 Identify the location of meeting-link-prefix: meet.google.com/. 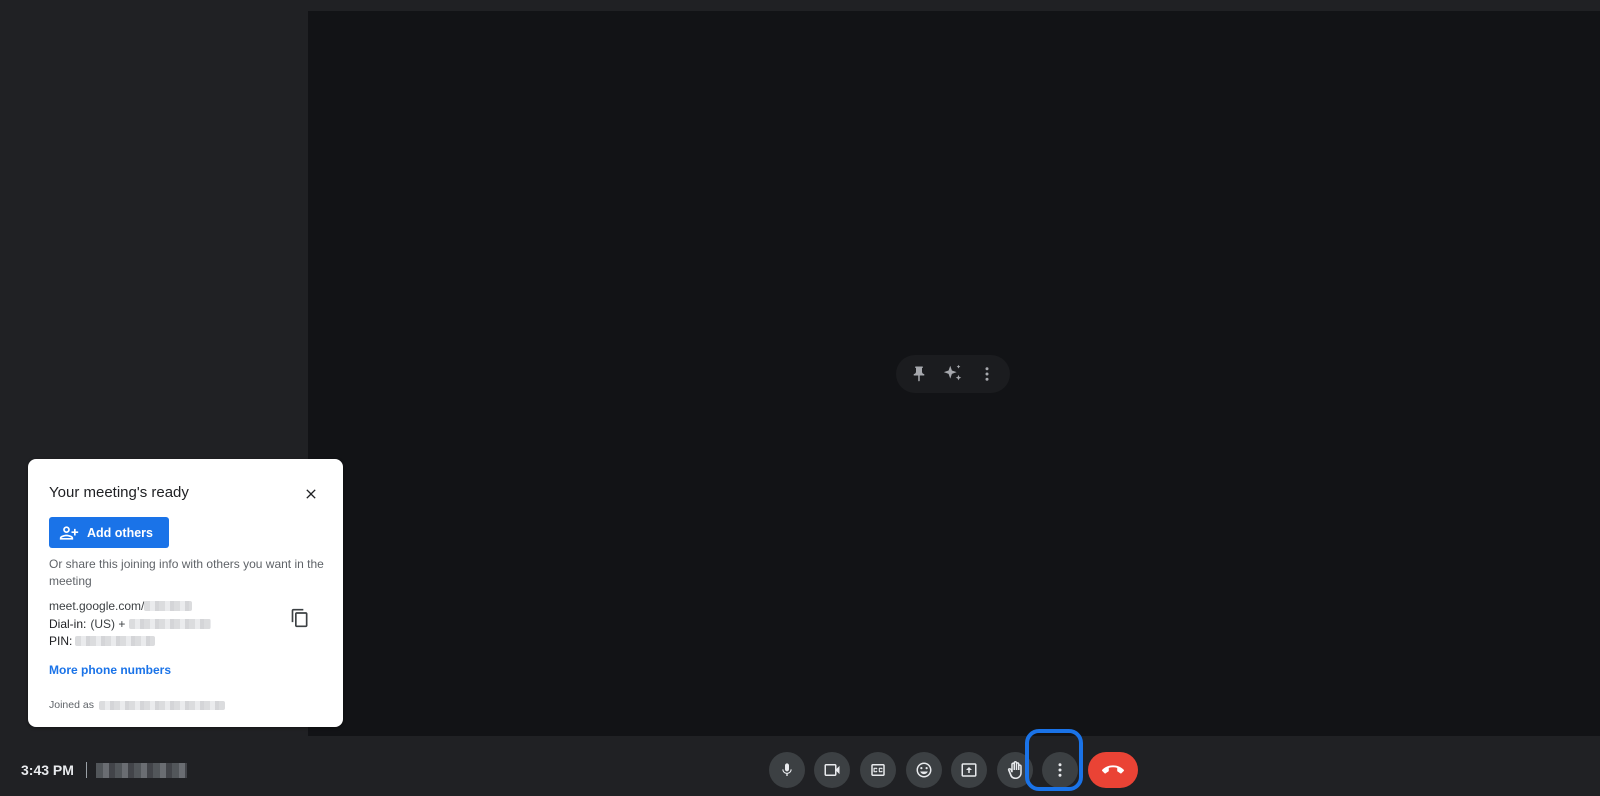
(97, 606).